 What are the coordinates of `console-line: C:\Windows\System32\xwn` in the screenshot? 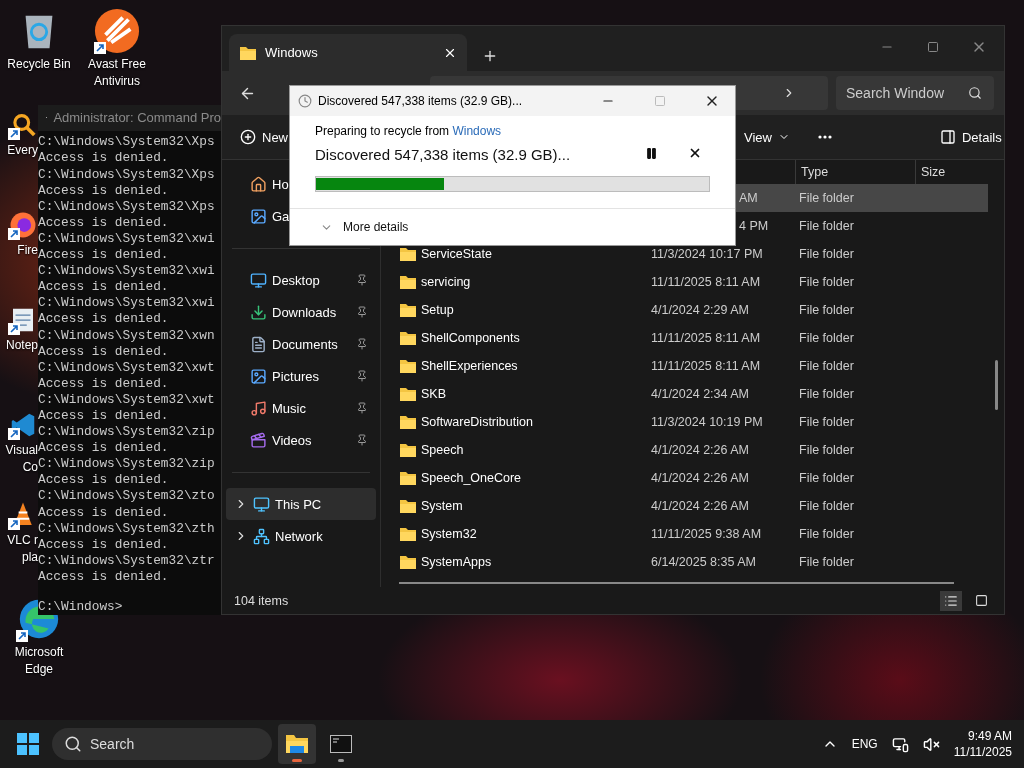 It's located at (127, 335).